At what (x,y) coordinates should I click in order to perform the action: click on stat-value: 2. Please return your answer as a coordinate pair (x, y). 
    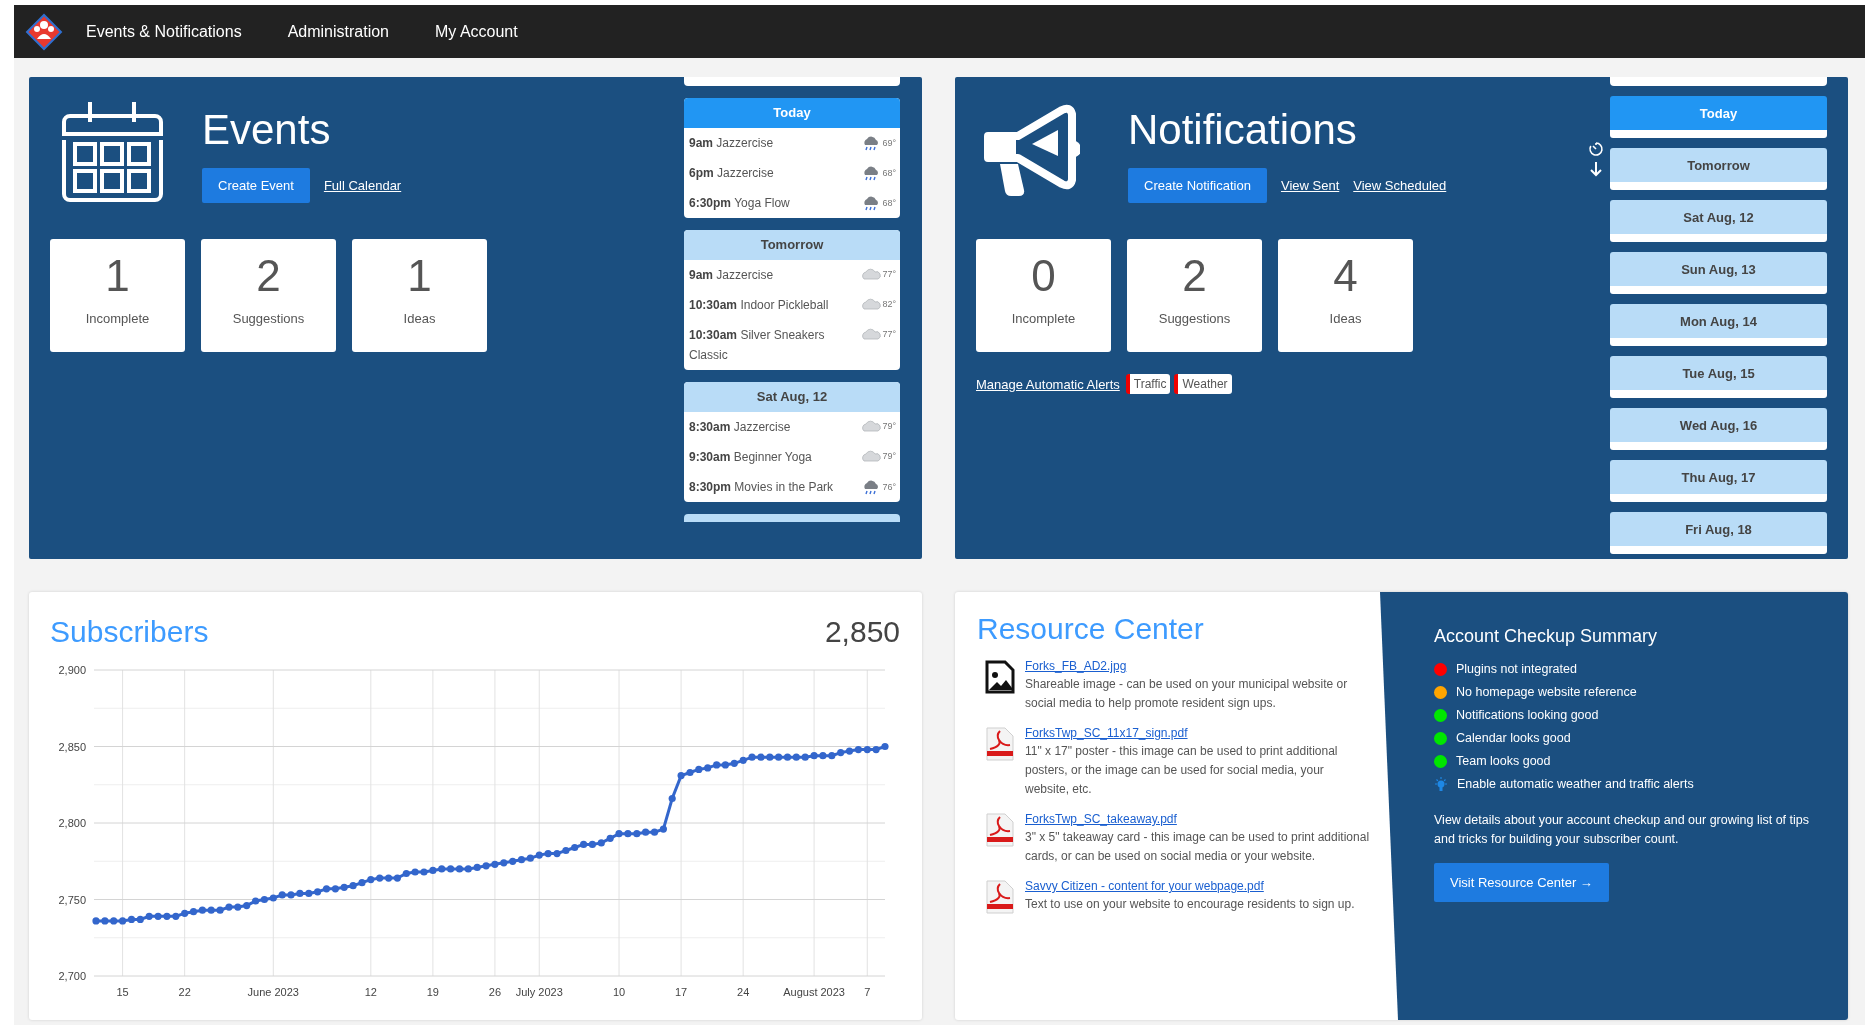
    Looking at the image, I should click on (268, 276).